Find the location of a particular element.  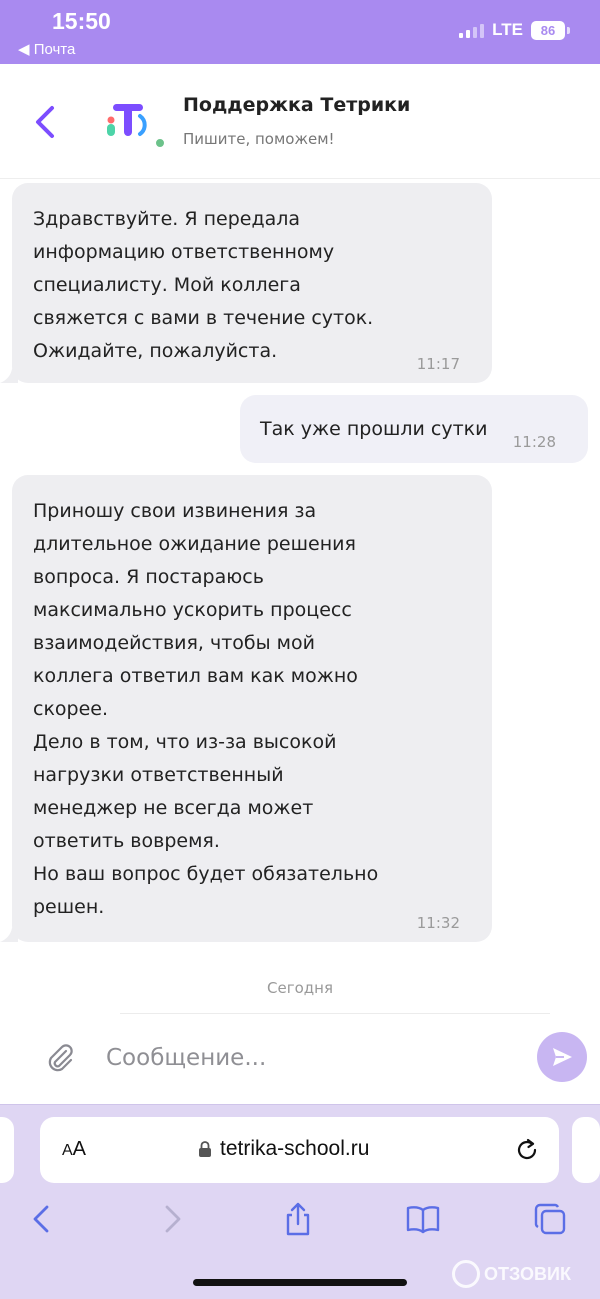

message-line: решен. is located at coordinates (69, 907).